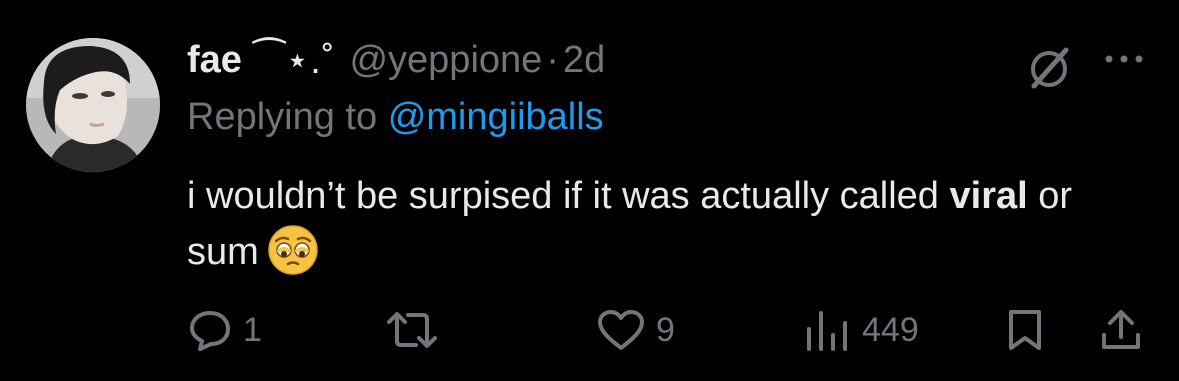  What do you see at coordinates (1124, 59) in the screenshot?
I see `more-icon` at bounding box center [1124, 59].